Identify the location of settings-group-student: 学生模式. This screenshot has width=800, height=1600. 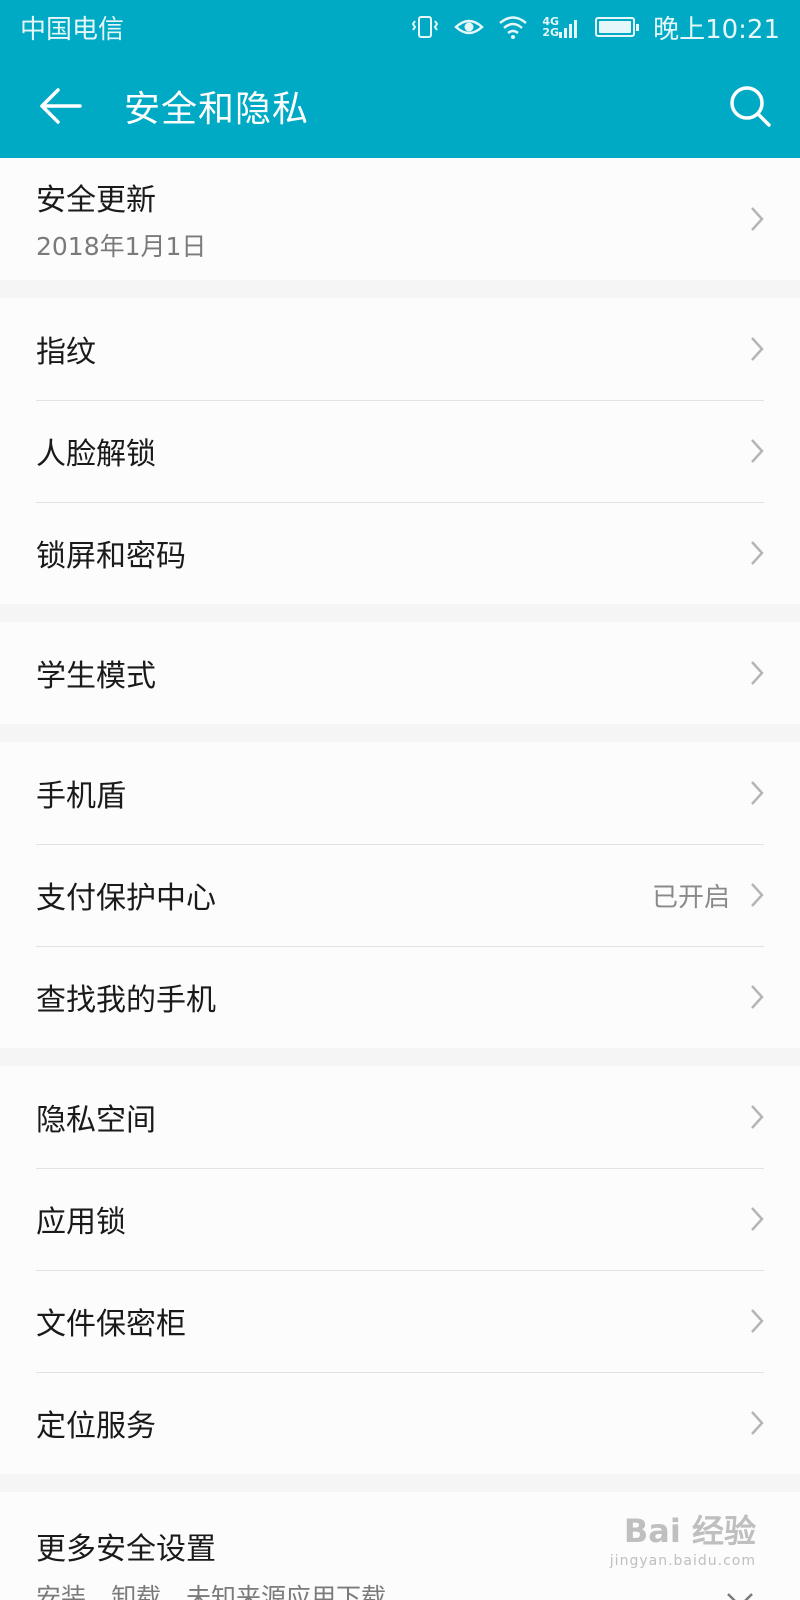
(400, 673).